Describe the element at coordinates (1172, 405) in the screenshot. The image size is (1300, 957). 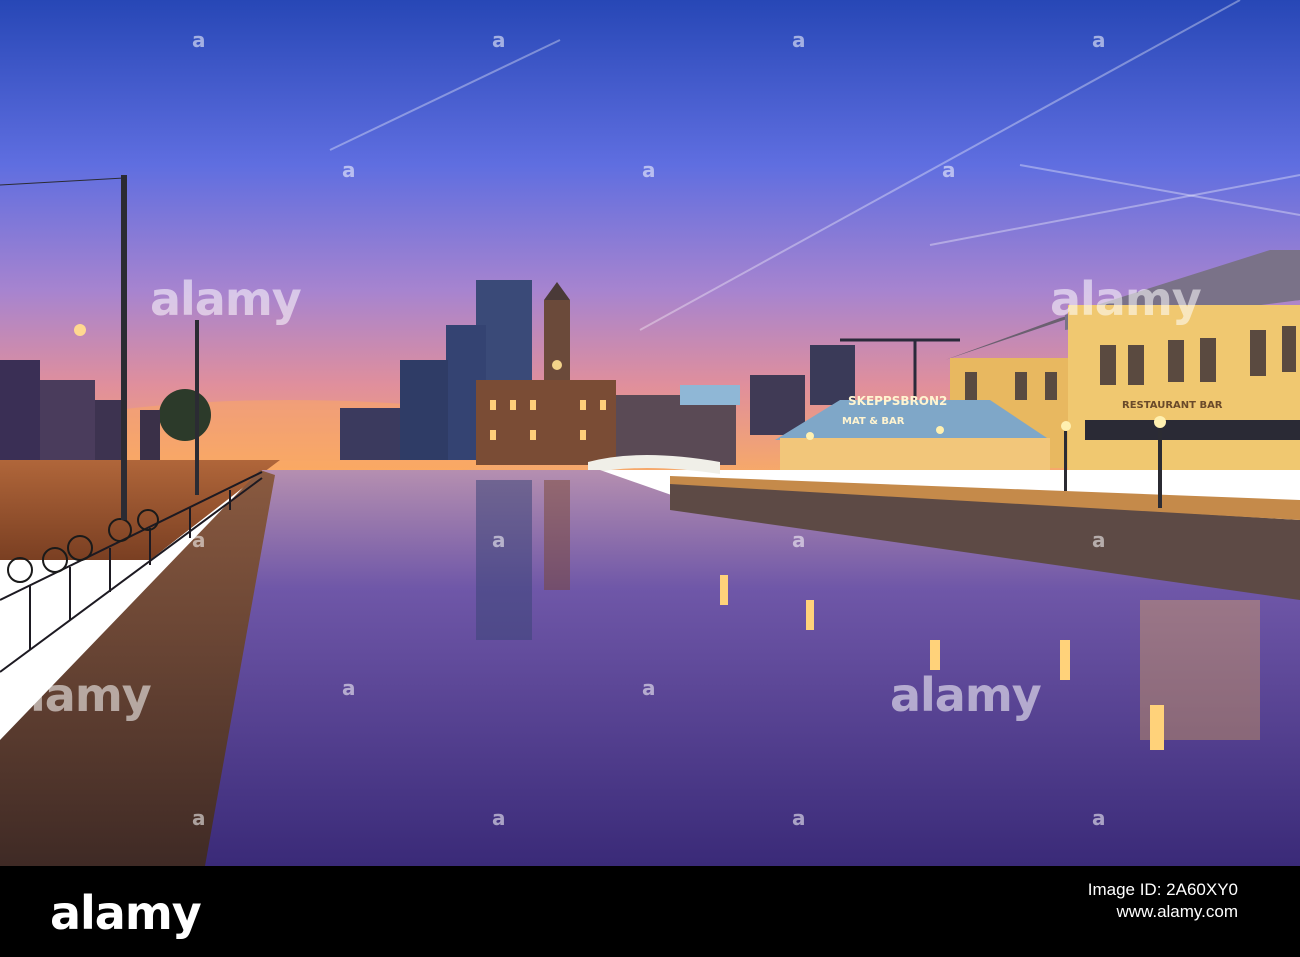
I see `facade-sign: RESTAURANT BAR` at that location.